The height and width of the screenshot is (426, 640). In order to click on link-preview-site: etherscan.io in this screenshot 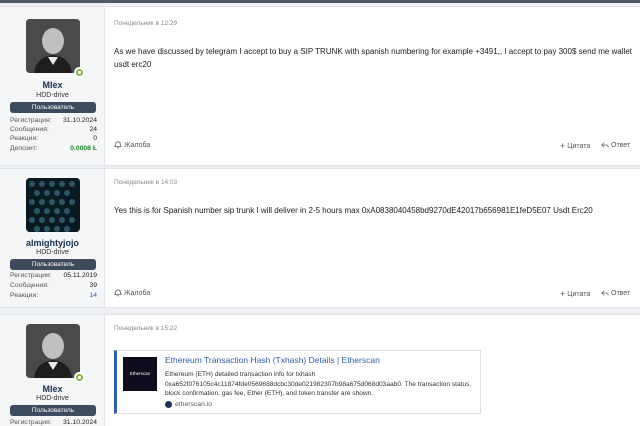, I will do `click(188, 404)`.